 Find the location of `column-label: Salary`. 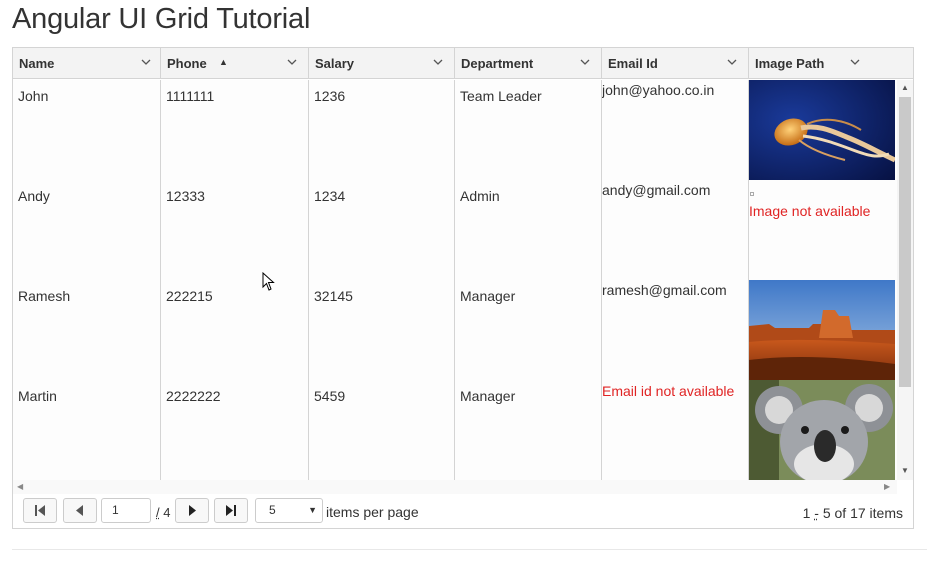

column-label: Salary is located at coordinates (335, 63).